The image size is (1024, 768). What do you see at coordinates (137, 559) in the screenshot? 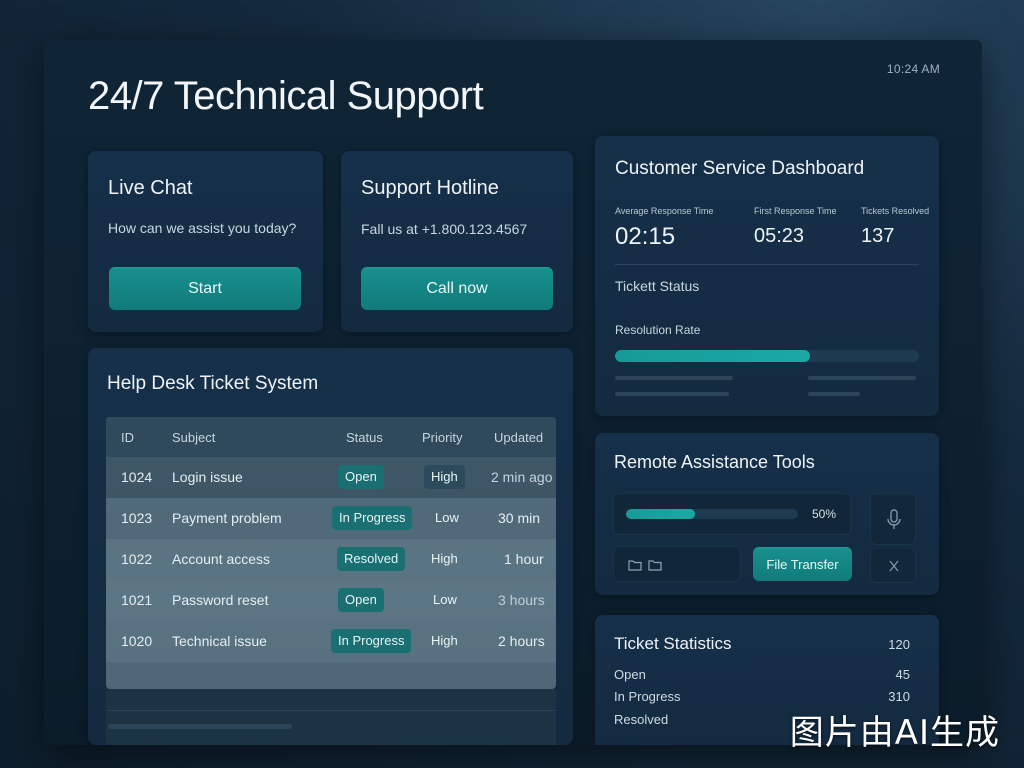
I see `ticket-id: 1022` at bounding box center [137, 559].